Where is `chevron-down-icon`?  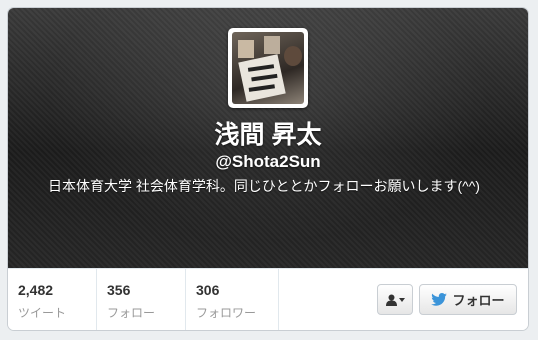 chevron-down-icon is located at coordinates (401, 299).